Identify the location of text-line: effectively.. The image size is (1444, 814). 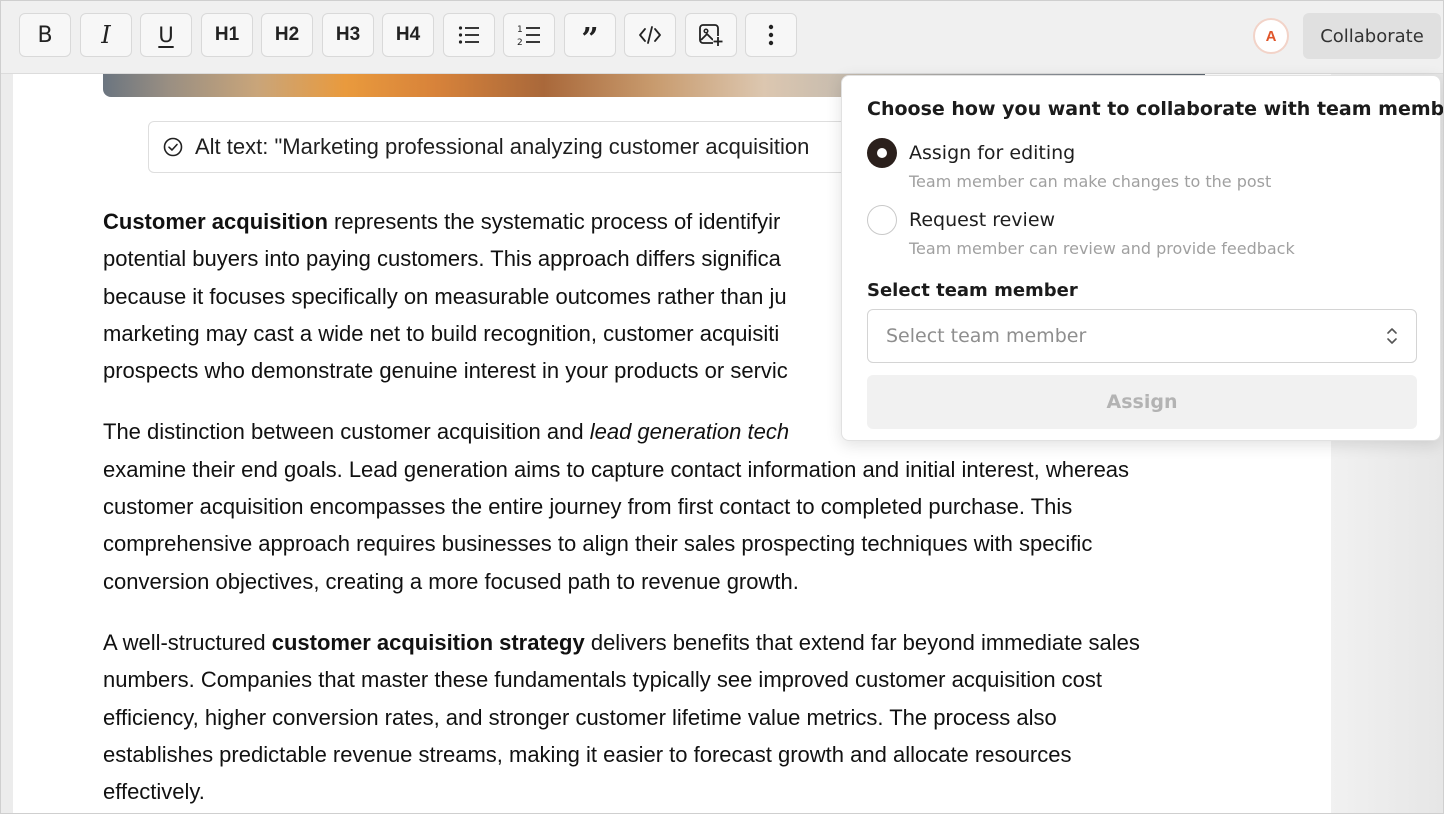
(154, 792).